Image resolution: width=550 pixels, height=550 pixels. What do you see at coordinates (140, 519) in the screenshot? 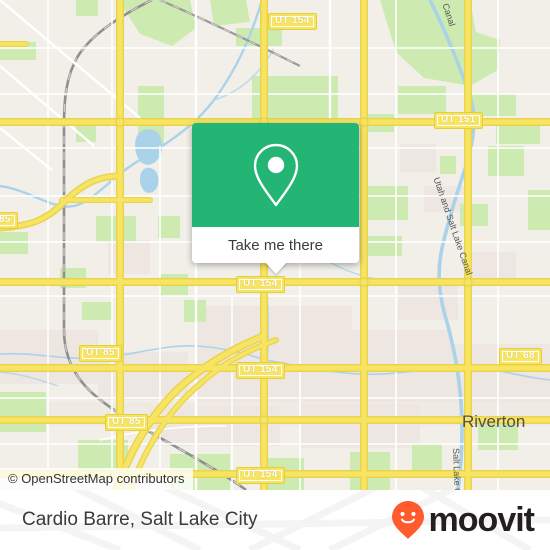
I see `place-title: Cardio Barre, Salt Lake City` at bounding box center [140, 519].